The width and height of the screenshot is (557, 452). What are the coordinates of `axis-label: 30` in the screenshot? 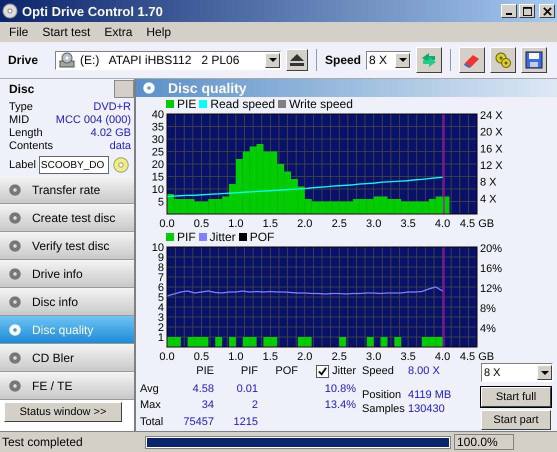 It's located at (158, 140).